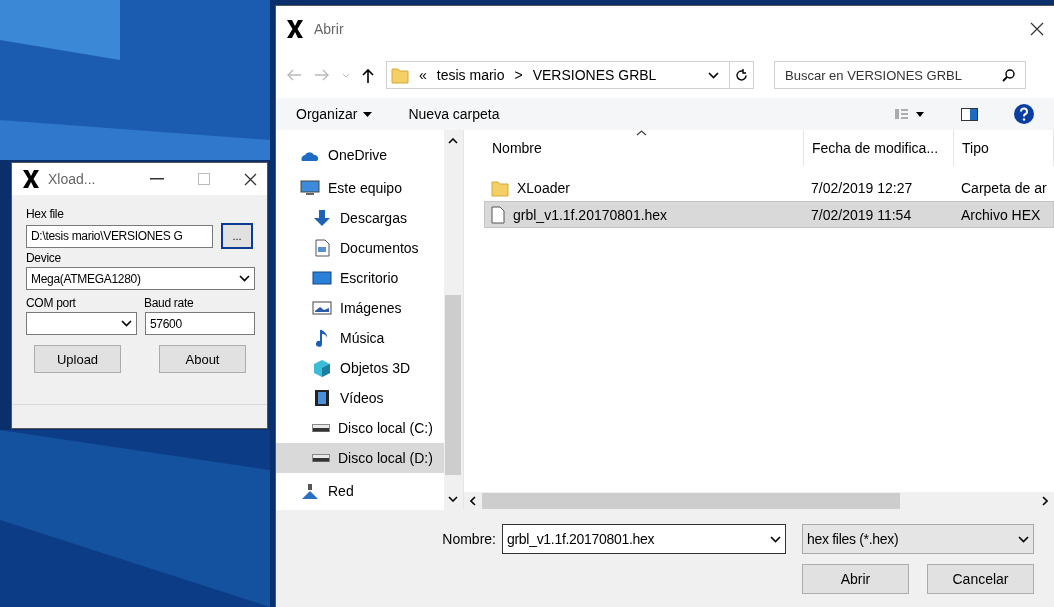  I want to click on nav-item: Este equipo, so click(360, 188).